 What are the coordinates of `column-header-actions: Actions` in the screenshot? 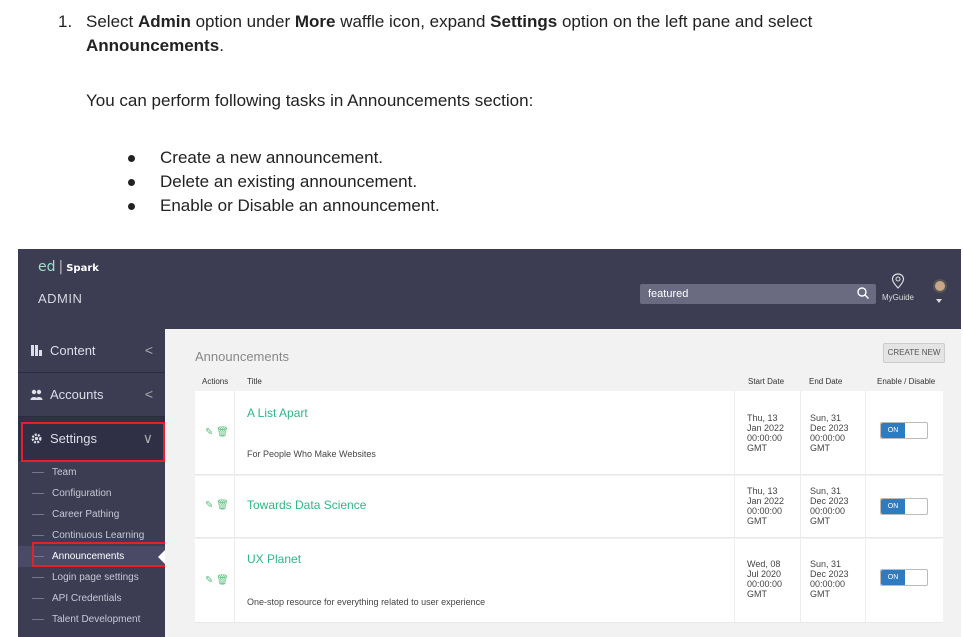 It's located at (215, 381).